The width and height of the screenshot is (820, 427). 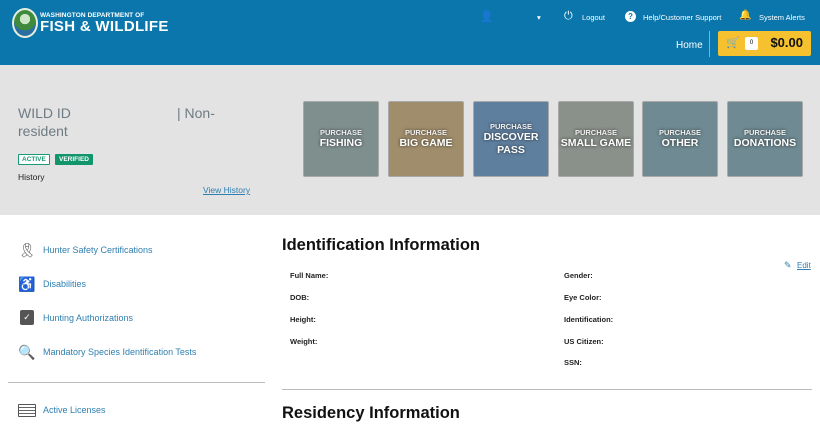 What do you see at coordinates (764, 43) in the screenshot?
I see `cart-button: 🛒 0 $0.00` at bounding box center [764, 43].